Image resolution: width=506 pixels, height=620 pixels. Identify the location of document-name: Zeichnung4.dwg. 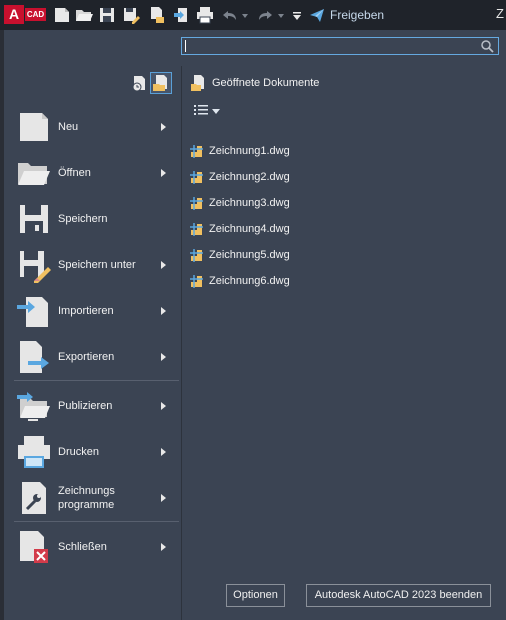
(249, 229).